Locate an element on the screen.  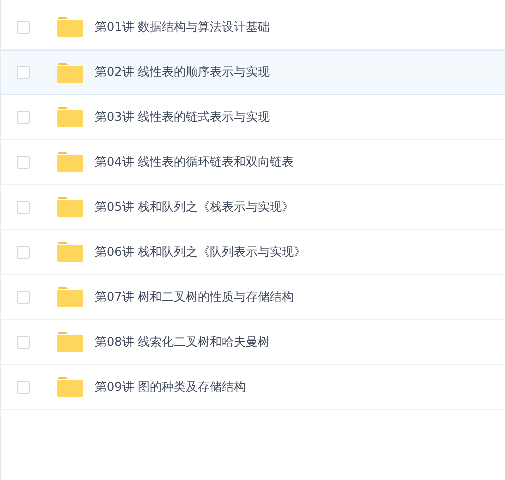
file-row: 第02讲 线性表的顺序表示与实现 is located at coordinates (253, 72).